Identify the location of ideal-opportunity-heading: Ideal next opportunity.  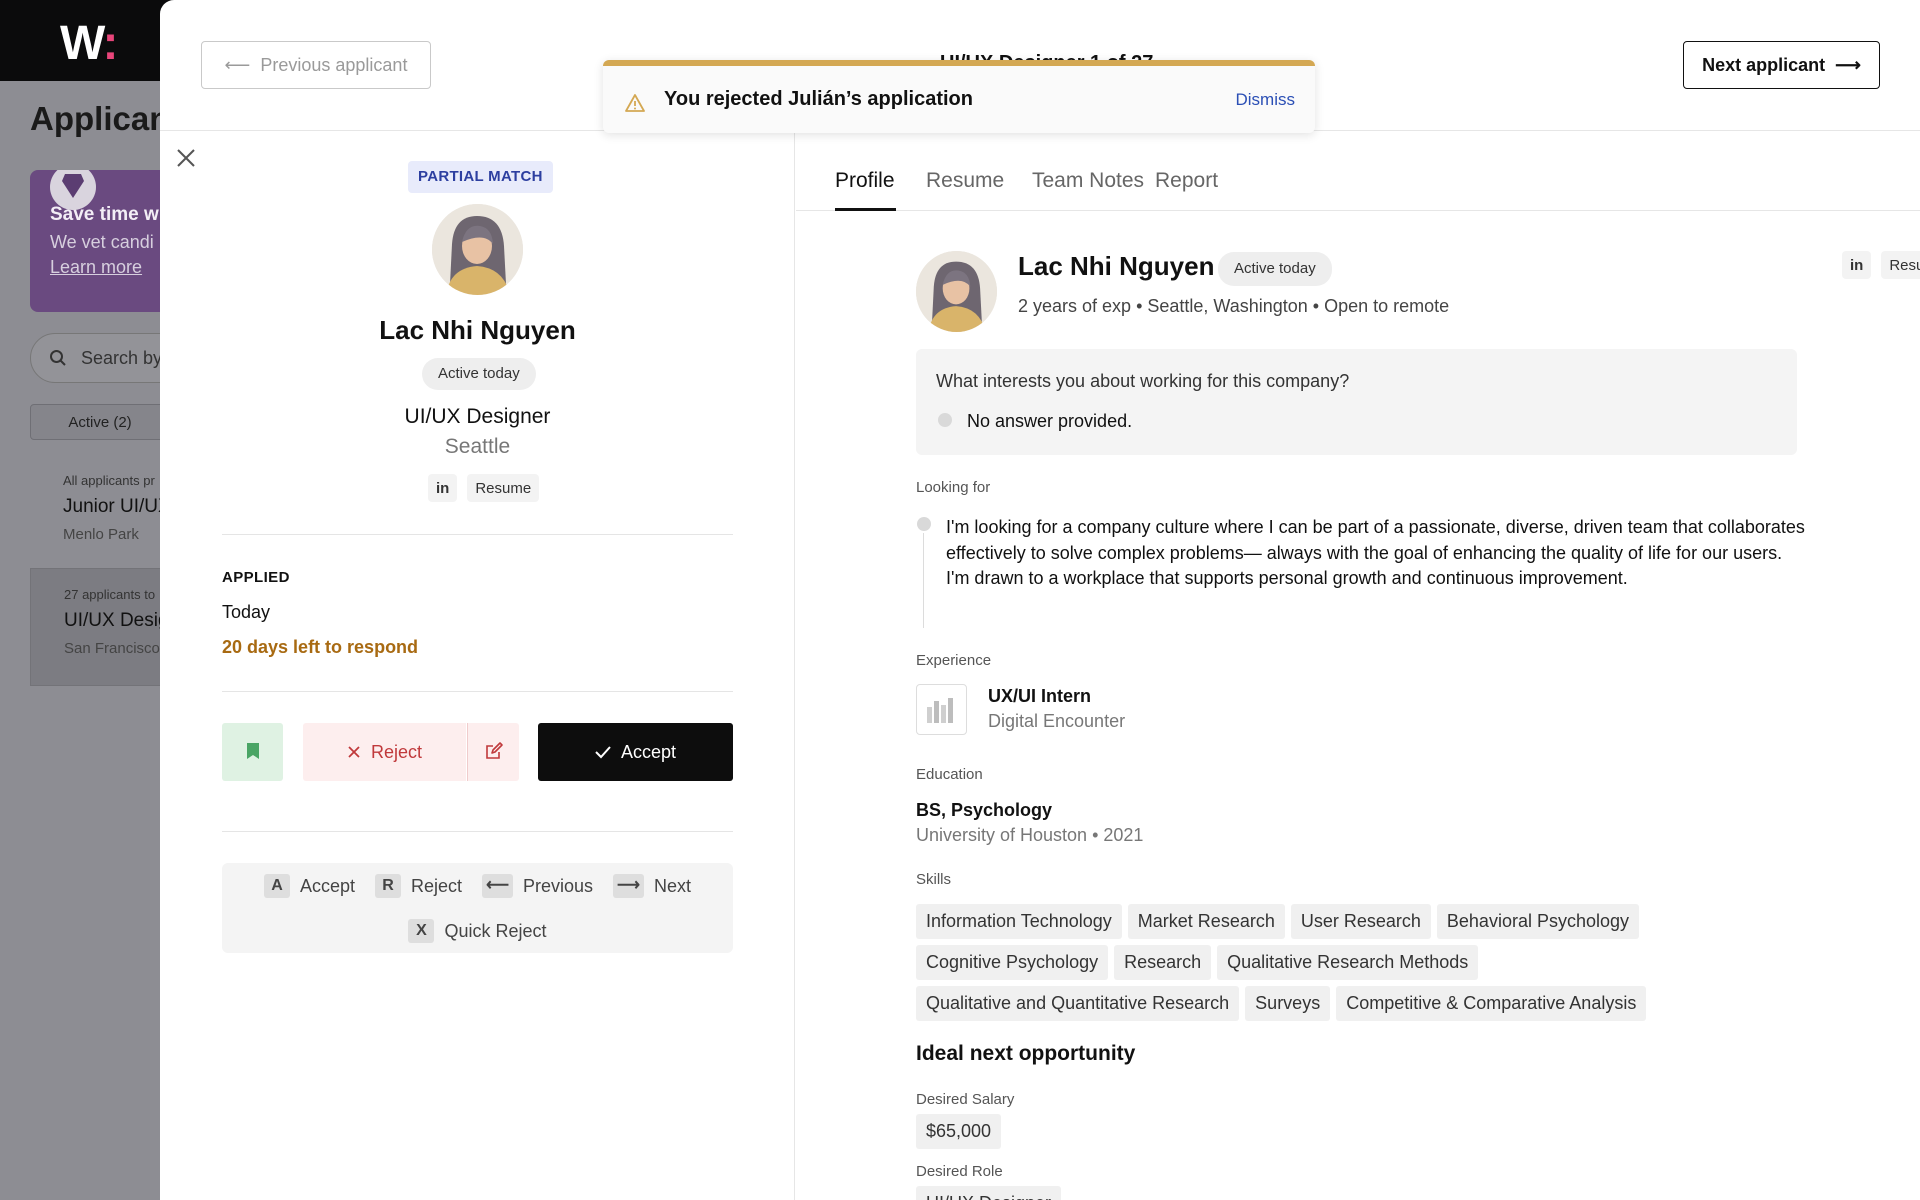
(1026, 1053).